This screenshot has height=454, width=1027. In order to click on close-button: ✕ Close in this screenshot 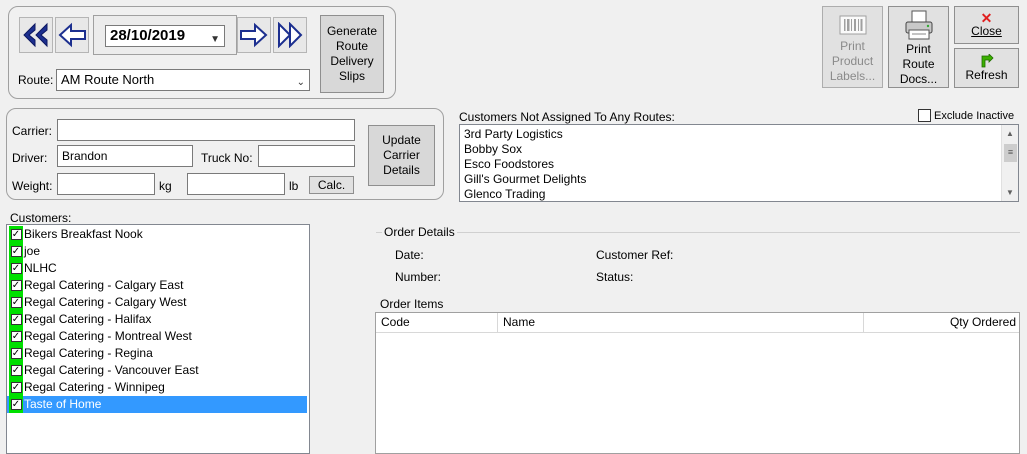, I will do `click(986, 25)`.